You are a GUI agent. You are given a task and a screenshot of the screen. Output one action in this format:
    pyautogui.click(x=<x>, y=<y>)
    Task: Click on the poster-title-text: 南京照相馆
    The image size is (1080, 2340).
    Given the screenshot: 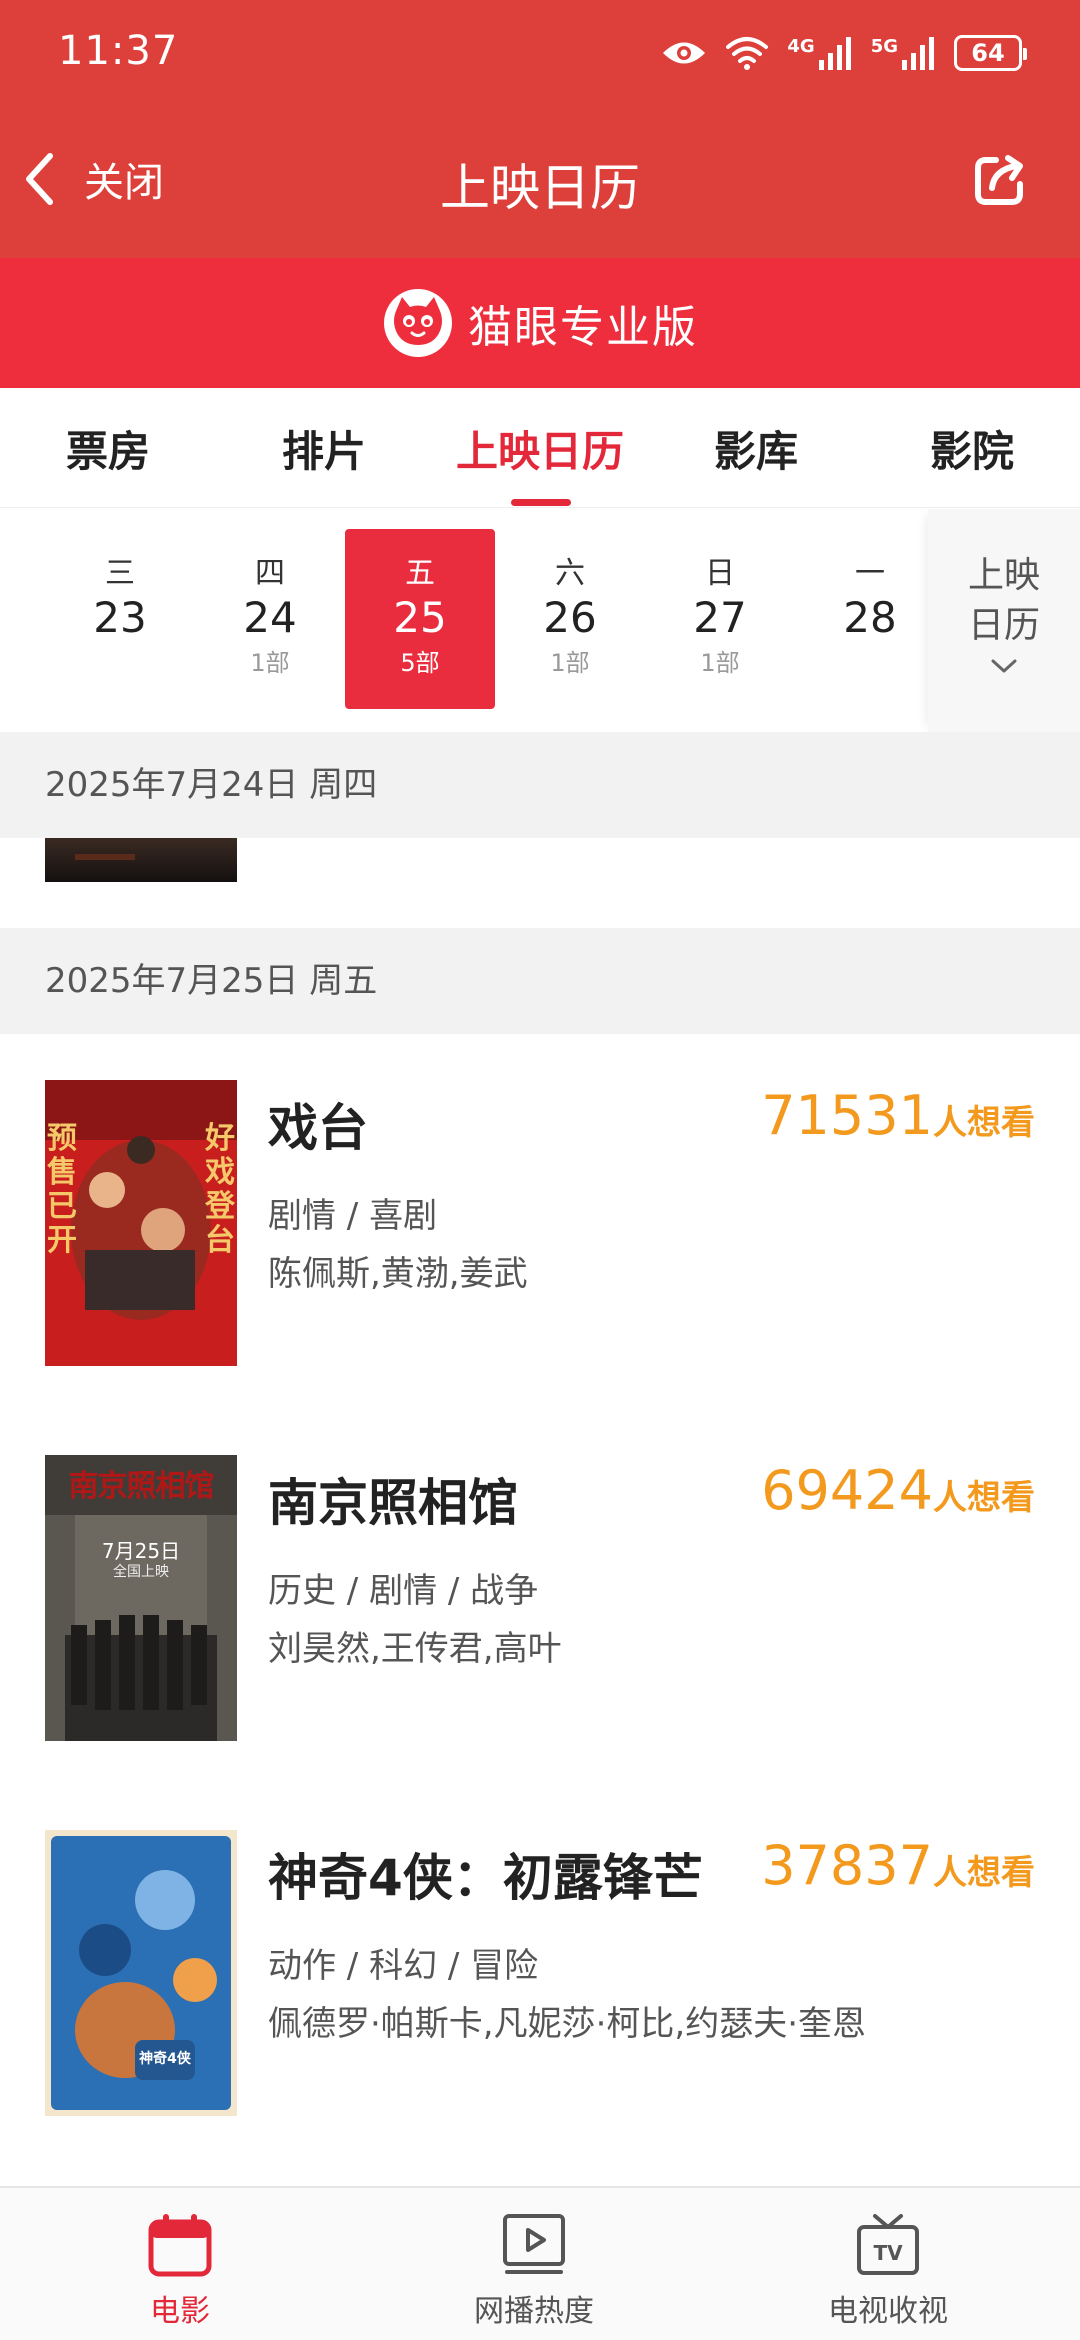 What is the action you would take?
    pyautogui.click(x=141, y=1486)
    